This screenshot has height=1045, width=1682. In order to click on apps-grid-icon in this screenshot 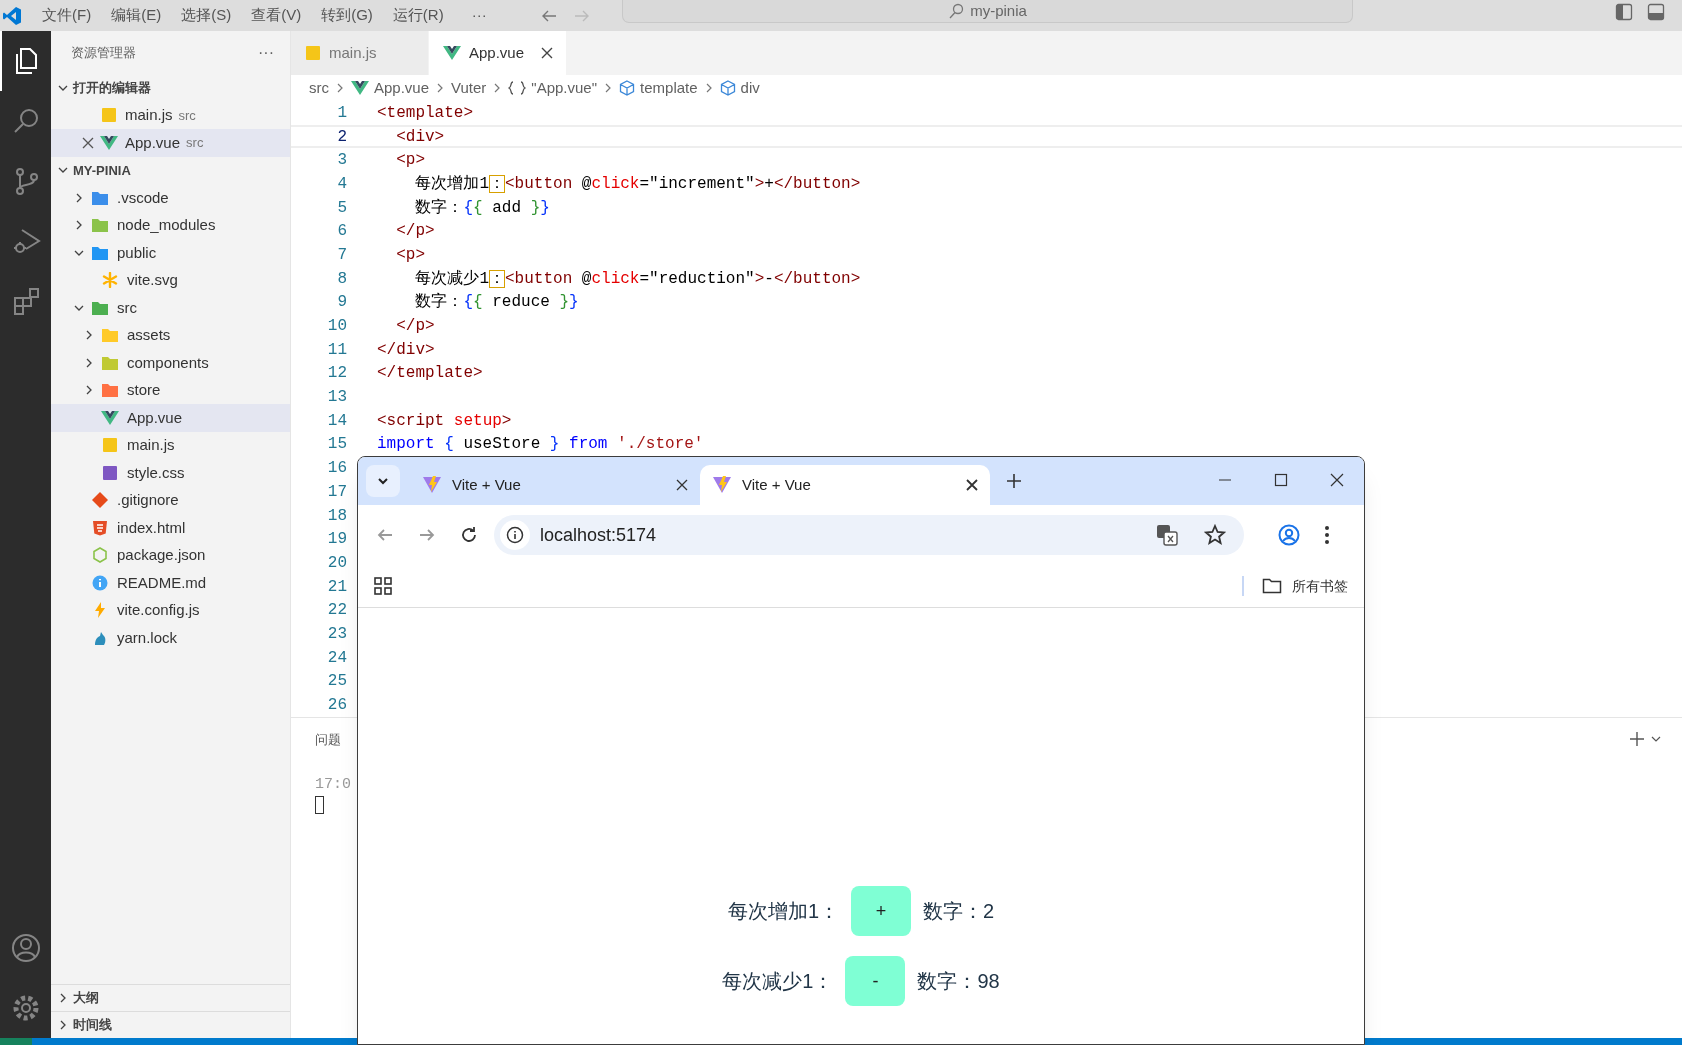, I will do `click(383, 586)`.